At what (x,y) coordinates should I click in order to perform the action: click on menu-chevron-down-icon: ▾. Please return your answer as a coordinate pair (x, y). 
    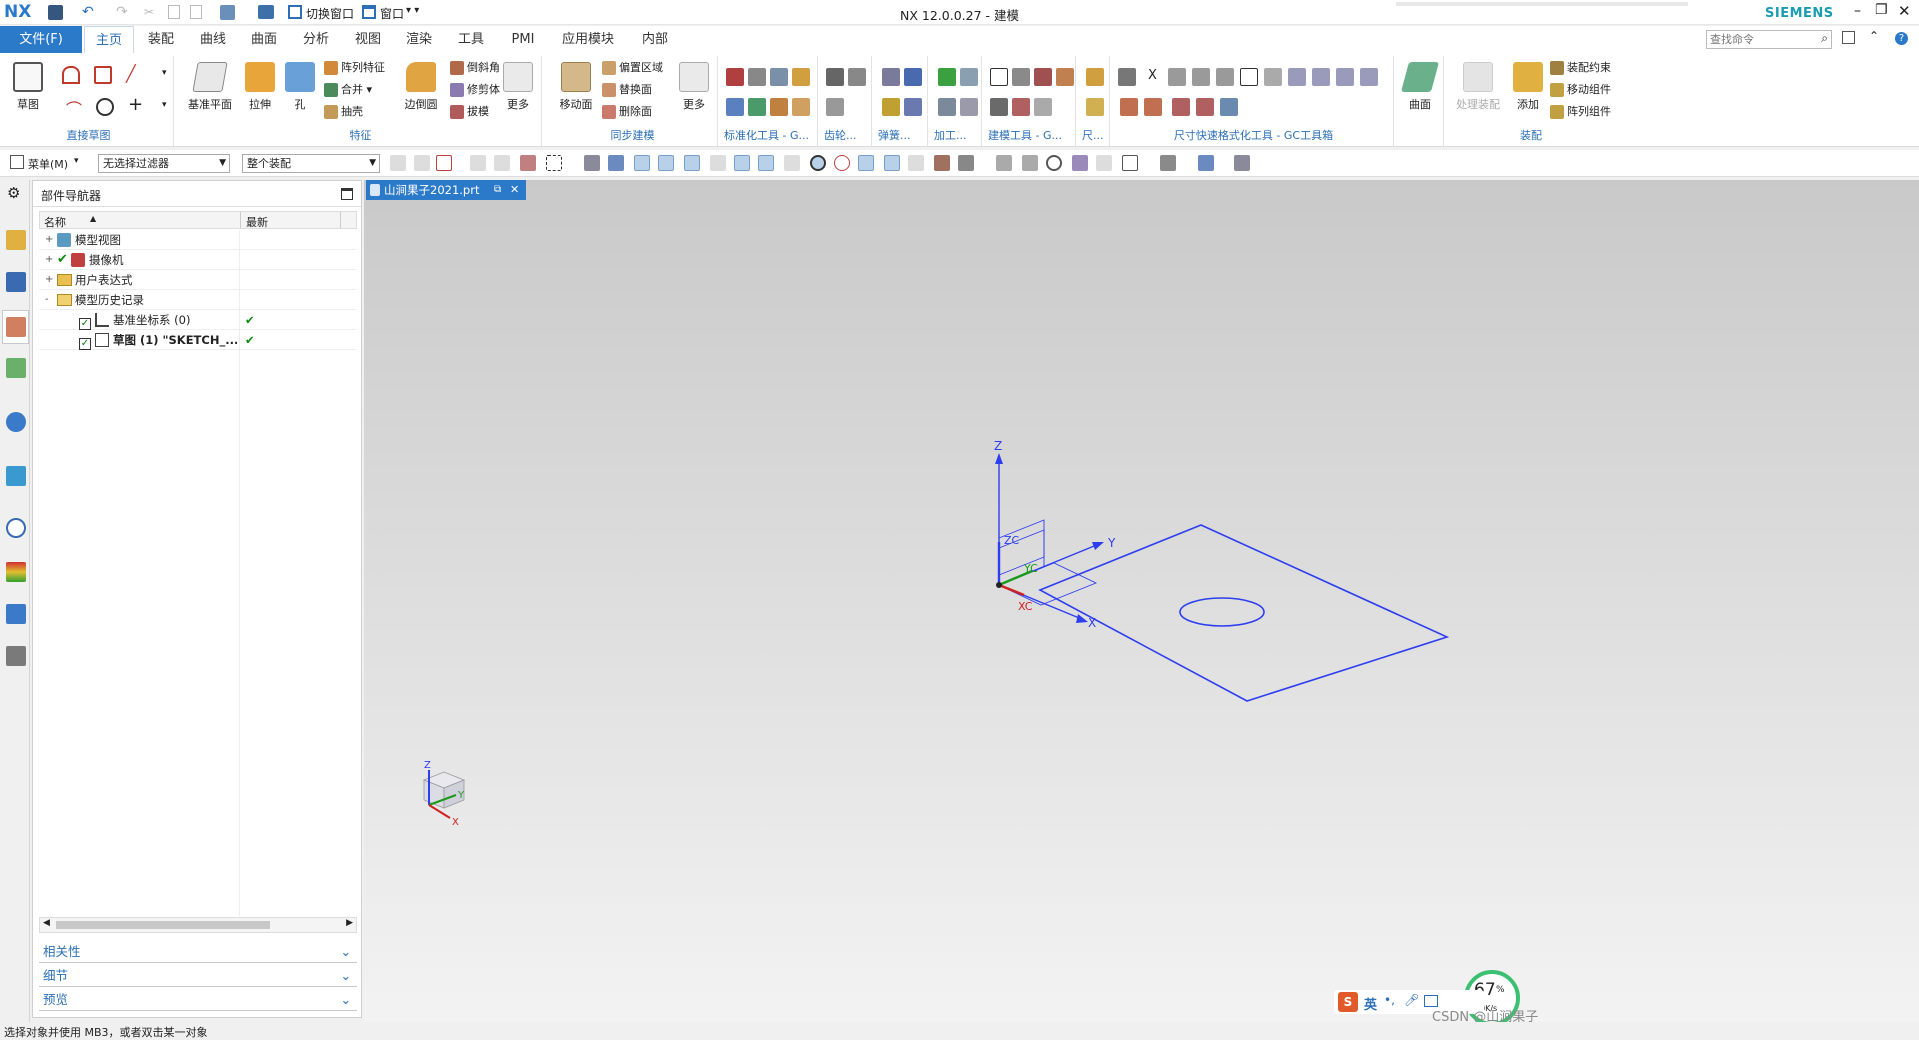
    Looking at the image, I should click on (76, 161).